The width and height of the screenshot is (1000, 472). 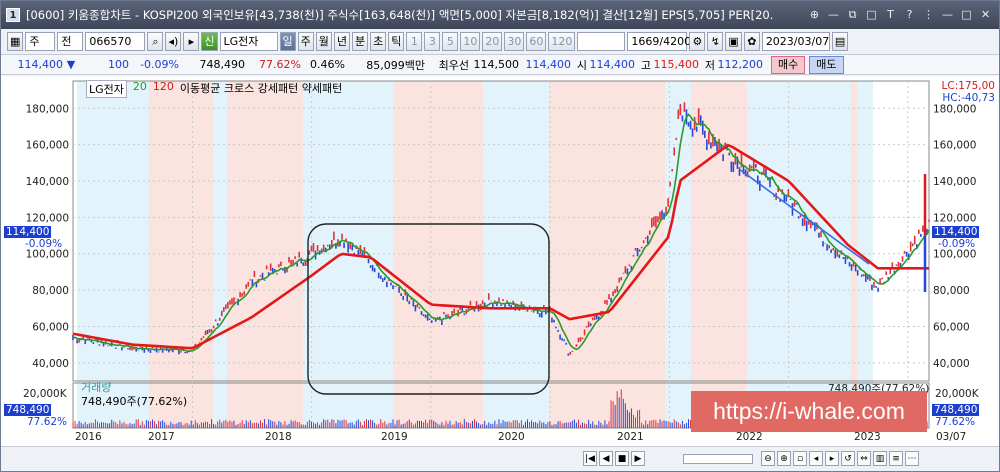 I want to click on data-total: /4200, so click(x=675, y=41).